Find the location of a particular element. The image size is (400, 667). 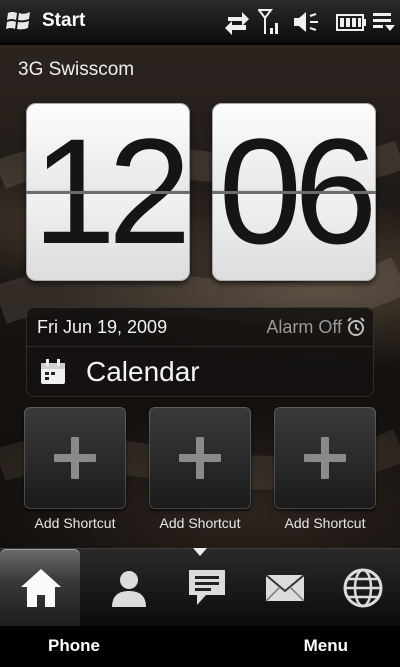

status-bar: Start is located at coordinates (200, 22).